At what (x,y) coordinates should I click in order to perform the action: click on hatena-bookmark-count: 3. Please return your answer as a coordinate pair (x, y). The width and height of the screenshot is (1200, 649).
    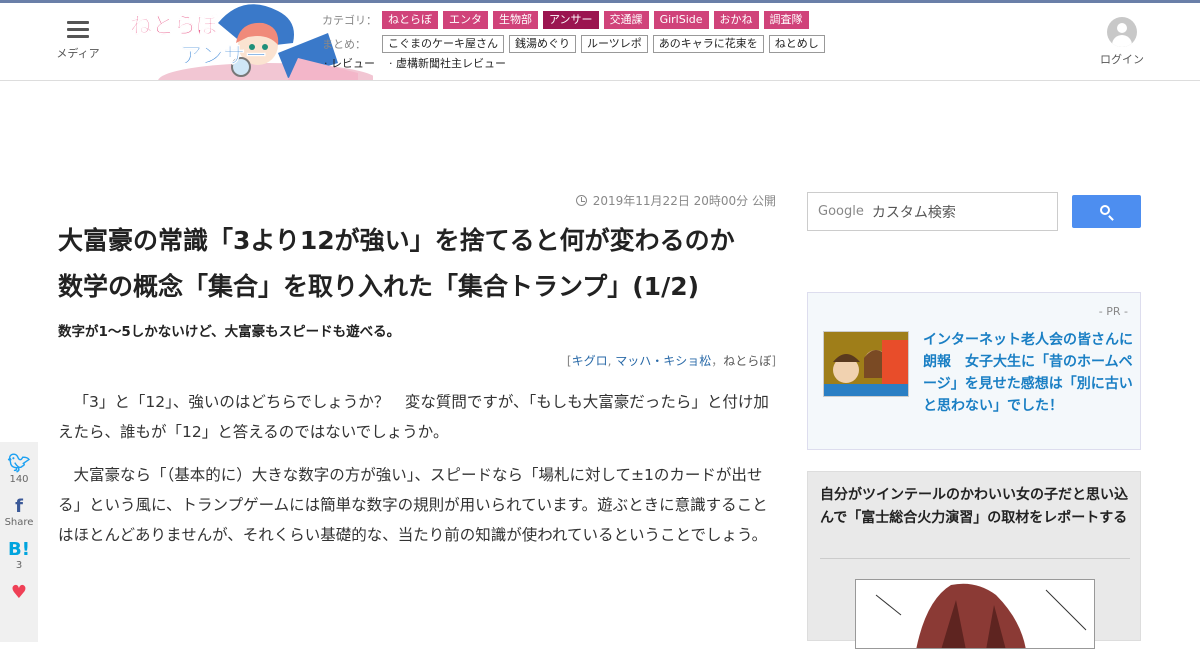
    Looking at the image, I should click on (19, 565).